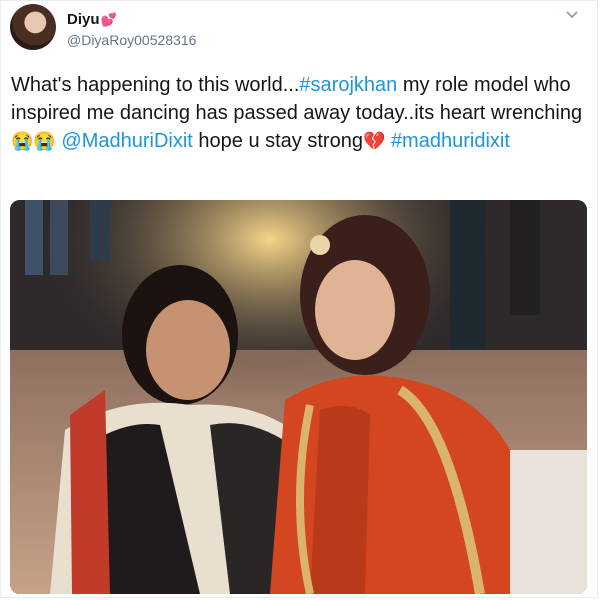  Describe the element at coordinates (33, 141) in the screenshot. I see `crying-emojis: 😭😭` at that location.